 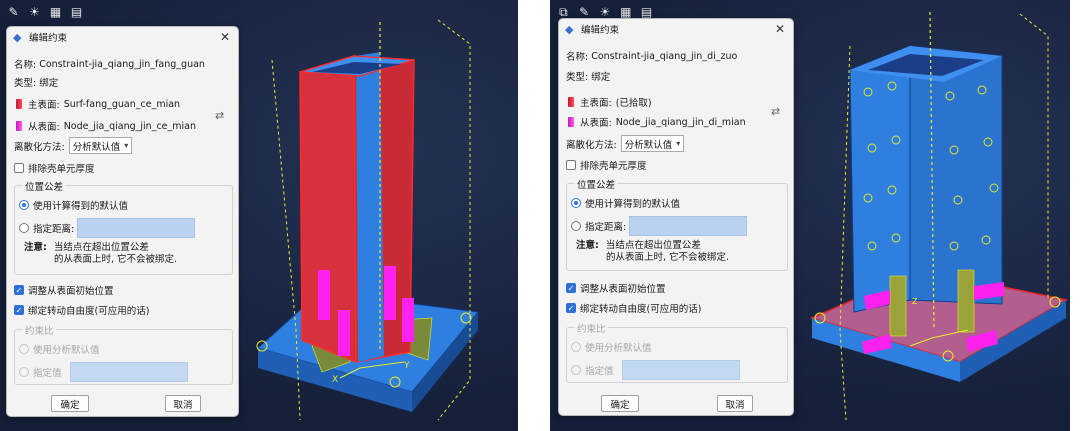 What do you see at coordinates (680, 122) in the screenshot?
I see `slave-surface-value: Node_jia_qiang_jin_di_mian` at bounding box center [680, 122].